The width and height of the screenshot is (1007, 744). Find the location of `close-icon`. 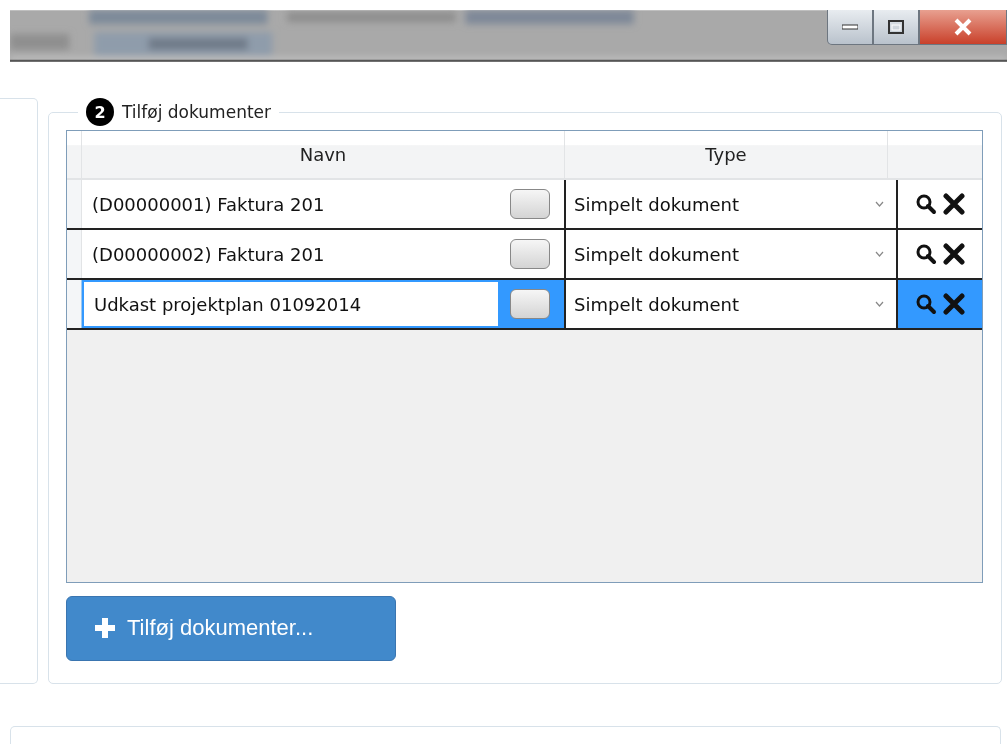

close-icon is located at coordinates (963, 27).